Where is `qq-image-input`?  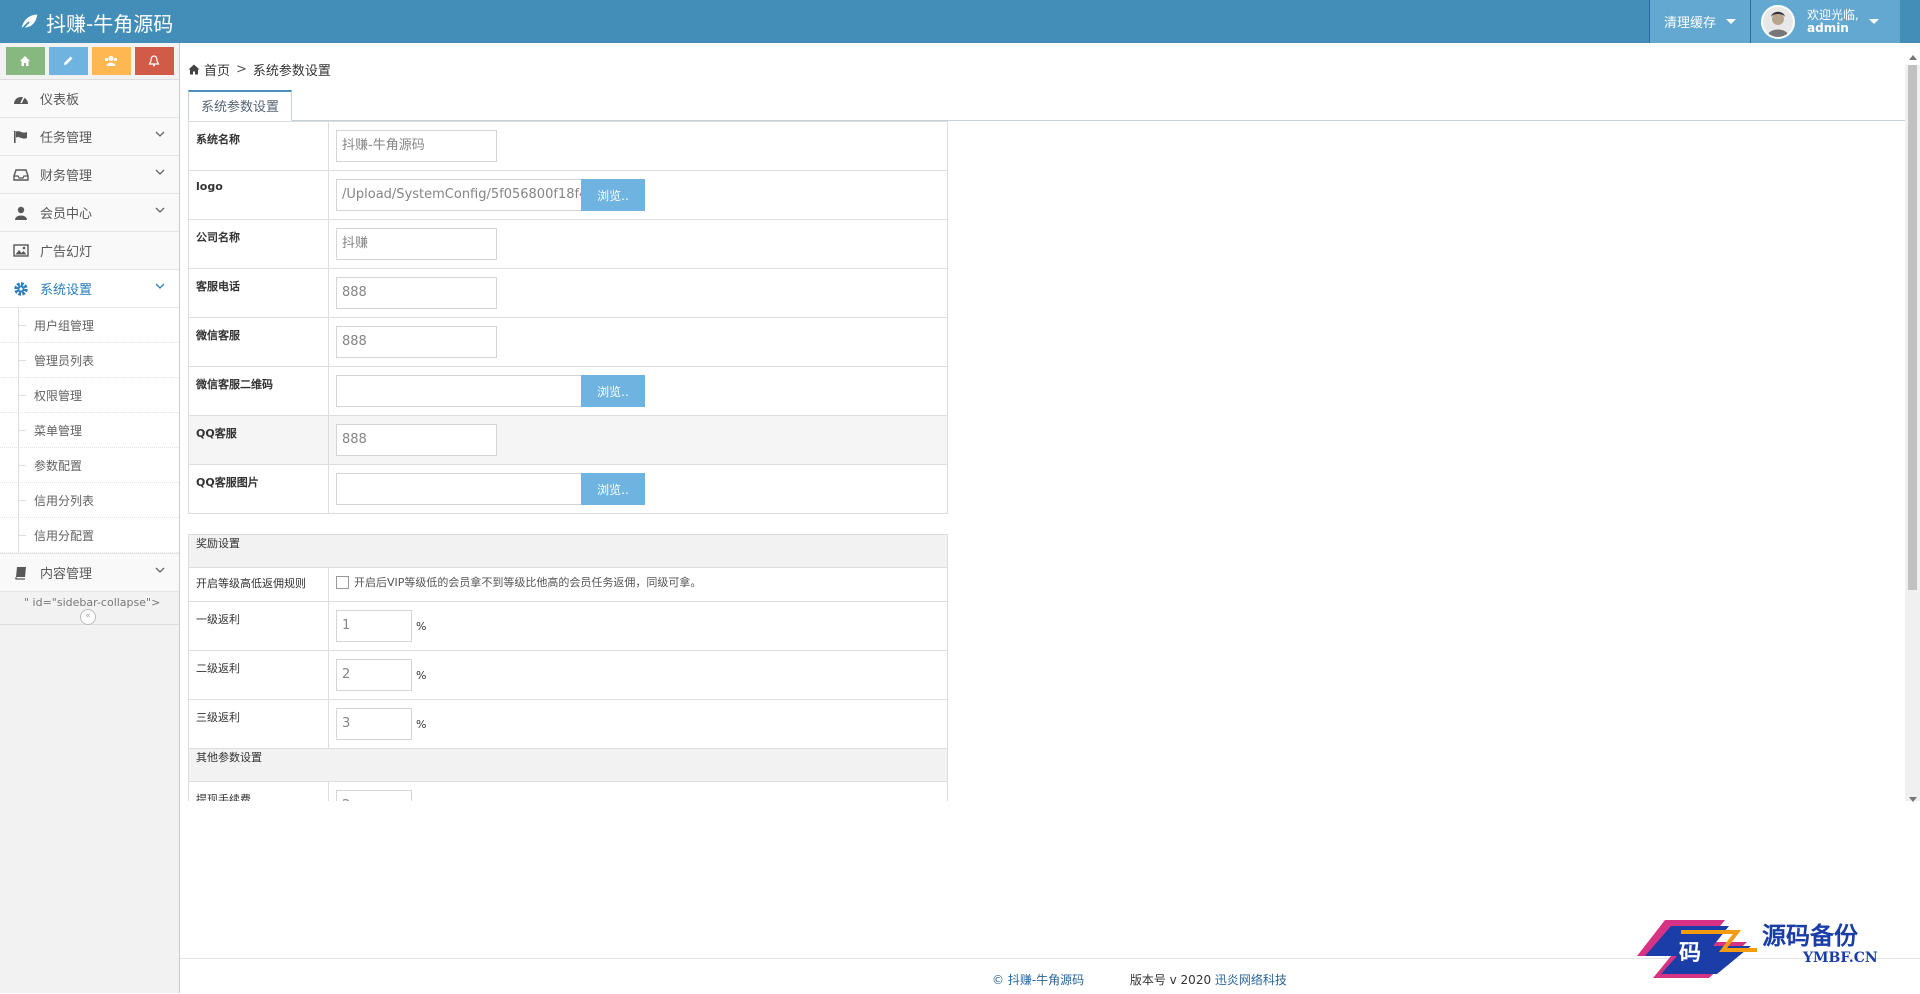
qq-image-input is located at coordinates (460, 489).